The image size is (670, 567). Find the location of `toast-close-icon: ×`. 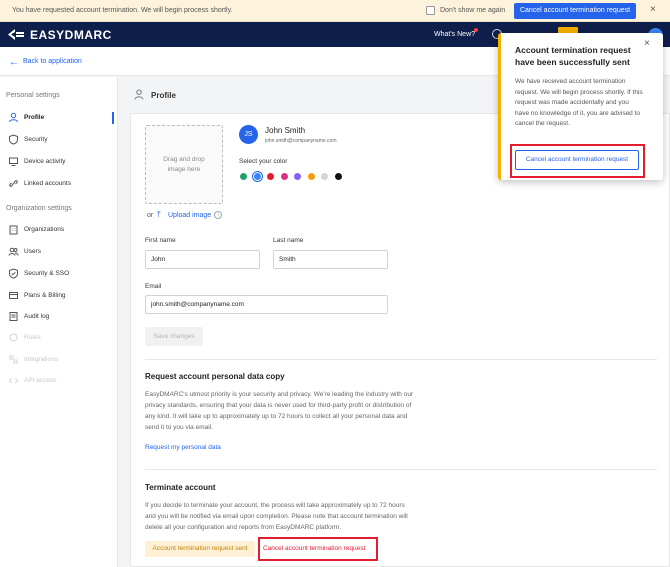

toast-close-icon: × is located at coordinates (647, 43).